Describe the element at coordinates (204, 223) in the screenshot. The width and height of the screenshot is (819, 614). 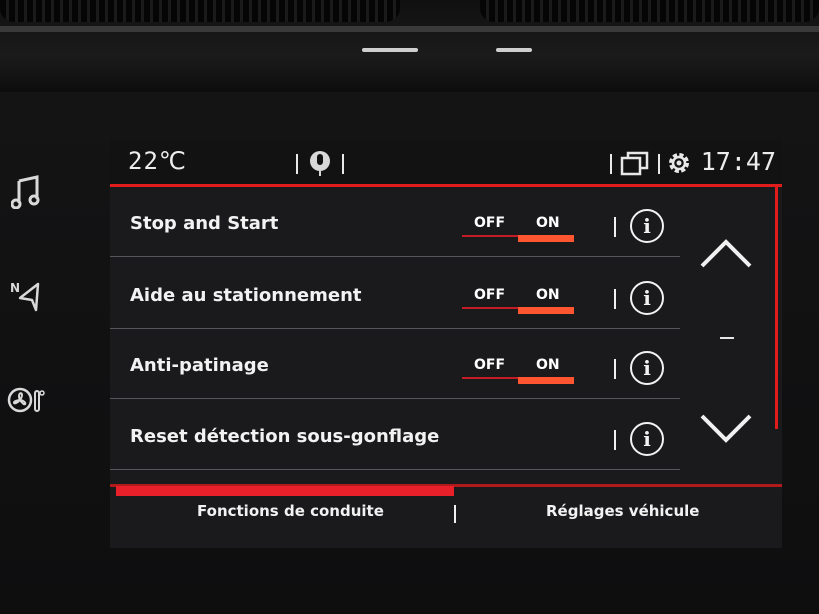
I see `setting-label: Stop and Start` at that location.